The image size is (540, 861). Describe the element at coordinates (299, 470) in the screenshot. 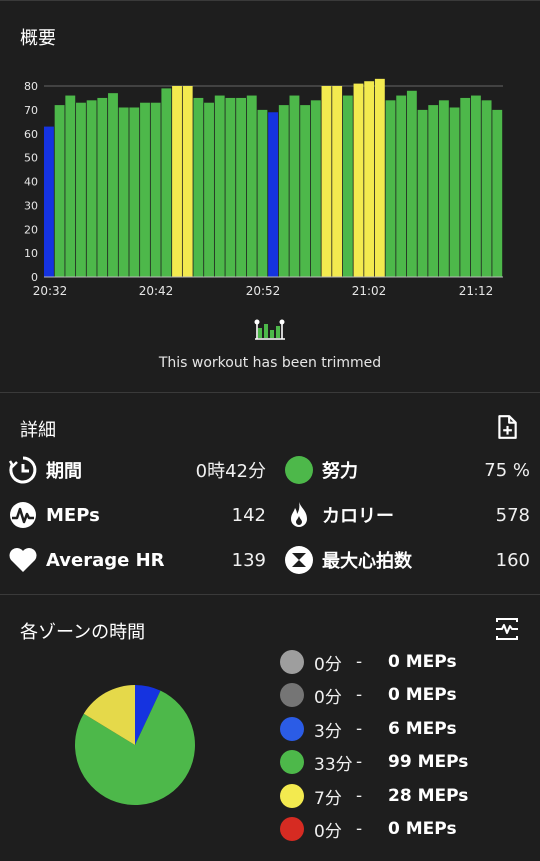

I see `effort-dot-icon` at that location.